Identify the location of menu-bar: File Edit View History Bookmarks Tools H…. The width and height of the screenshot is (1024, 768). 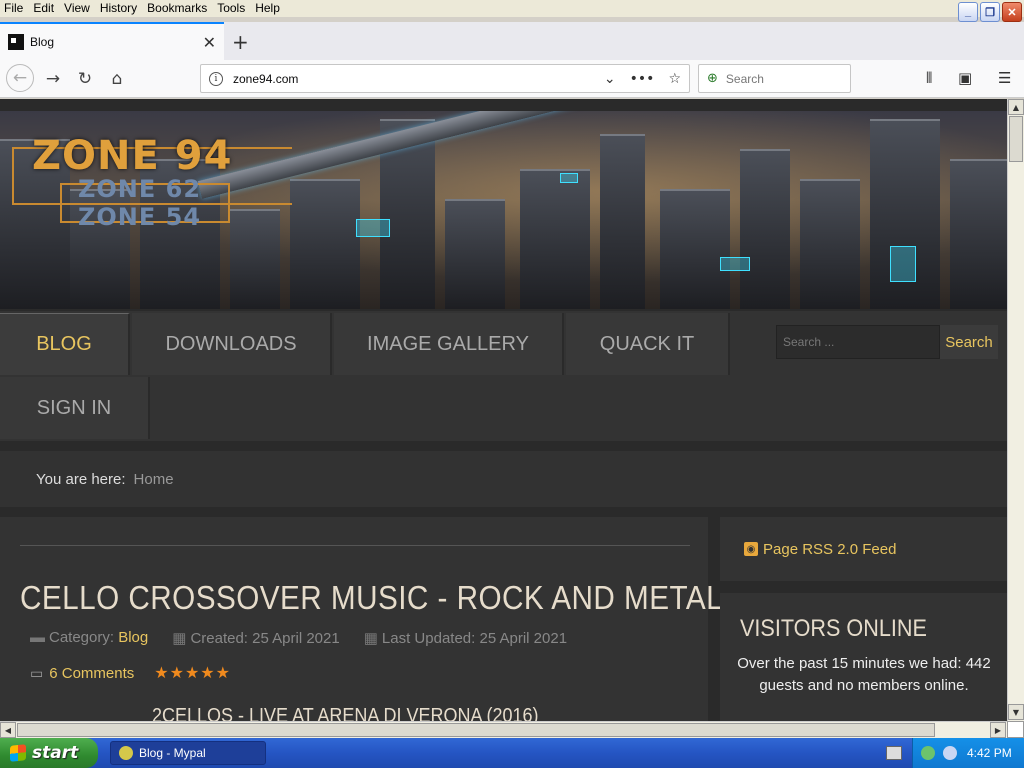
(512, 11).